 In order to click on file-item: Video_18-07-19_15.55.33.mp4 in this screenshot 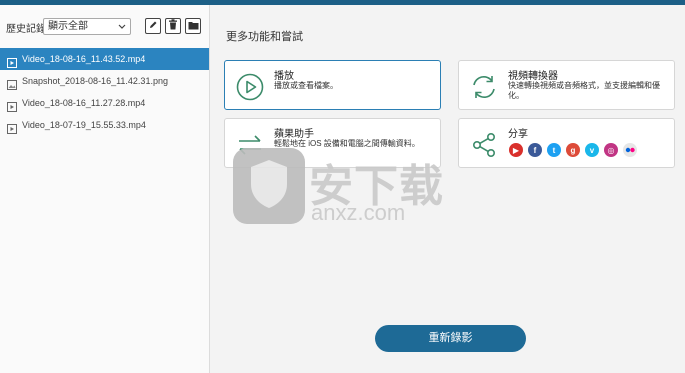, I will do `click(104, 125)`.